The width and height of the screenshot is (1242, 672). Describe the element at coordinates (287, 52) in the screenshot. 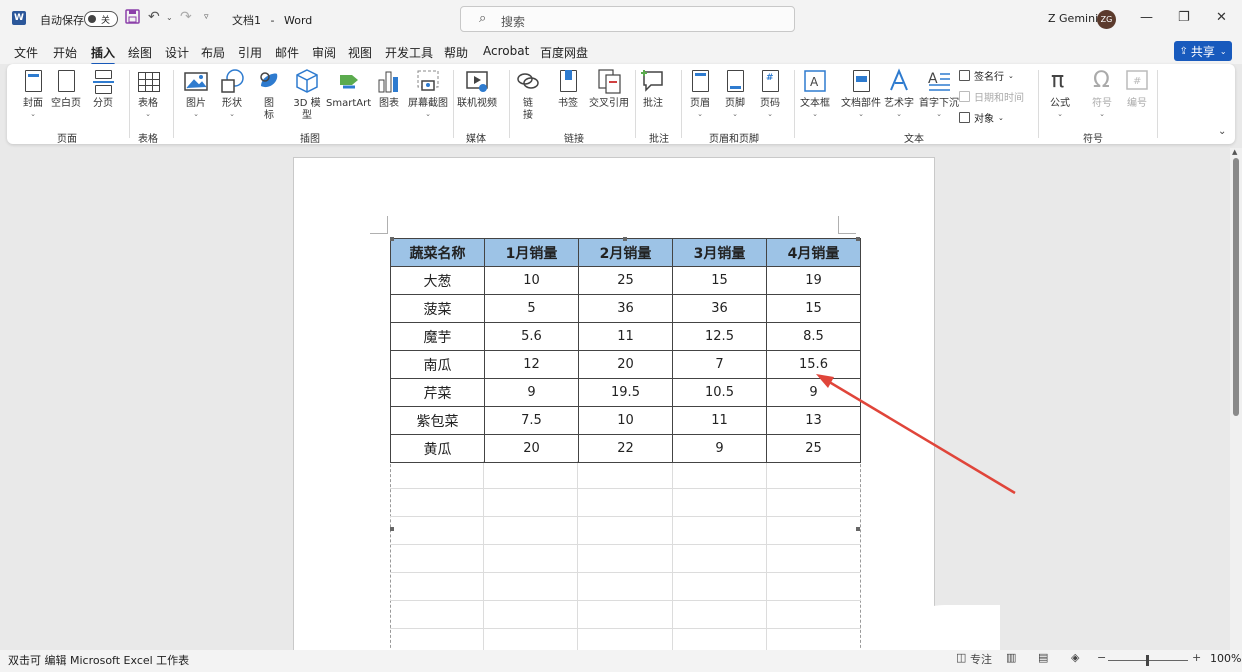

I see `tab-mailings: 邮件` at that location.